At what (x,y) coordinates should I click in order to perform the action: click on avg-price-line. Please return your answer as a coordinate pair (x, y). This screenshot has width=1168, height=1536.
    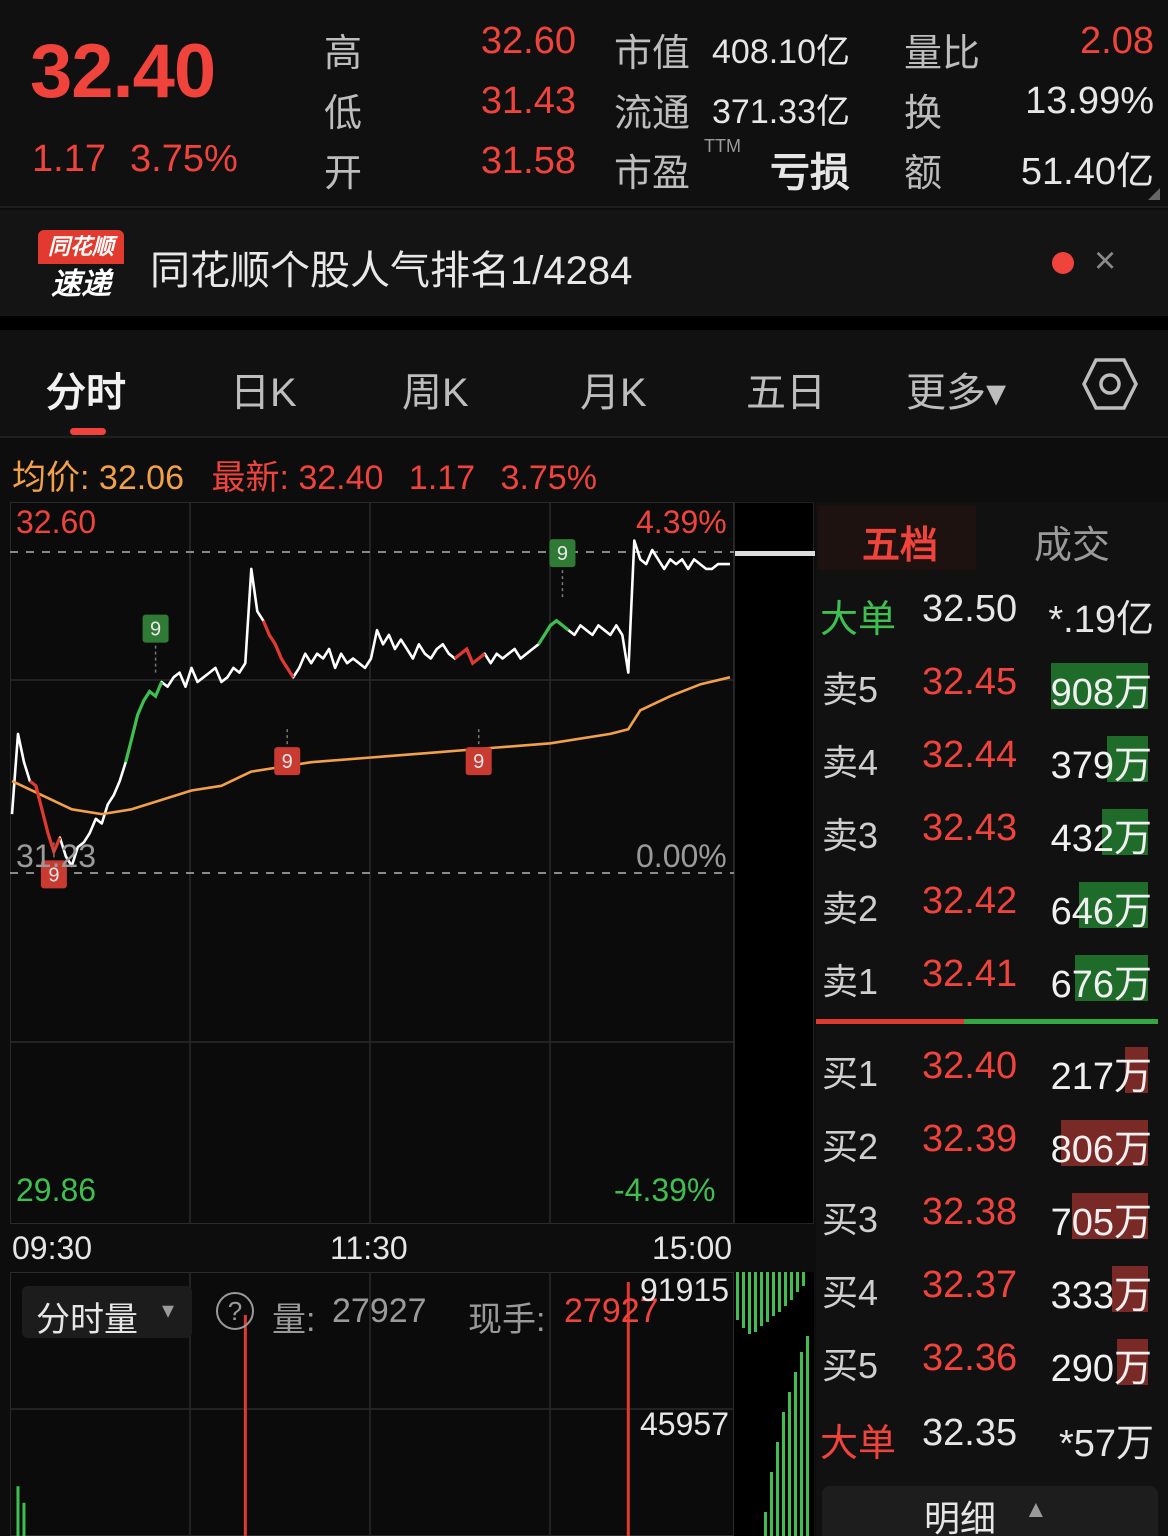
    Looking at the image, I should click on (371, 746).